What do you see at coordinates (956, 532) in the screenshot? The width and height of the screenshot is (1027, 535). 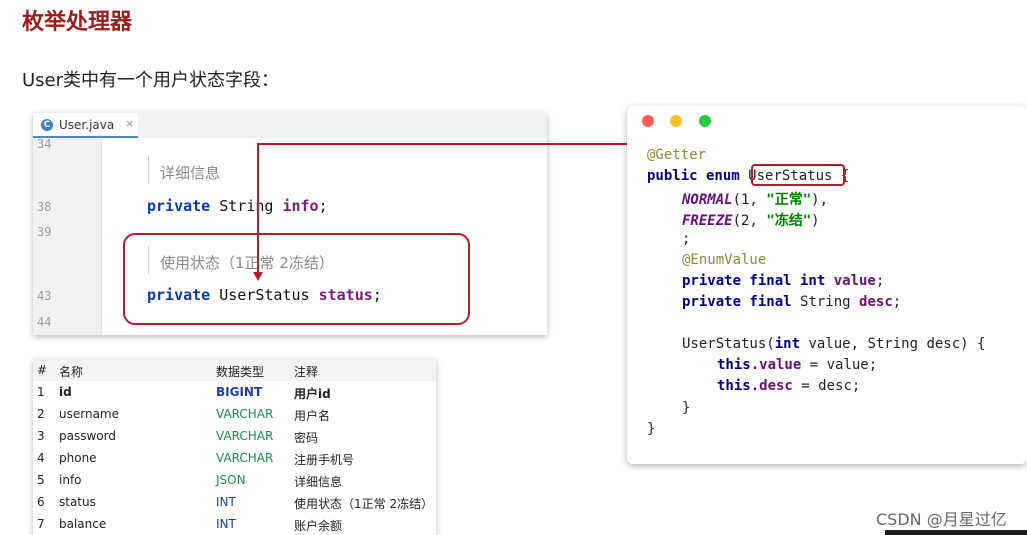 I see `corner-bar` at bounding box center [956, 532].